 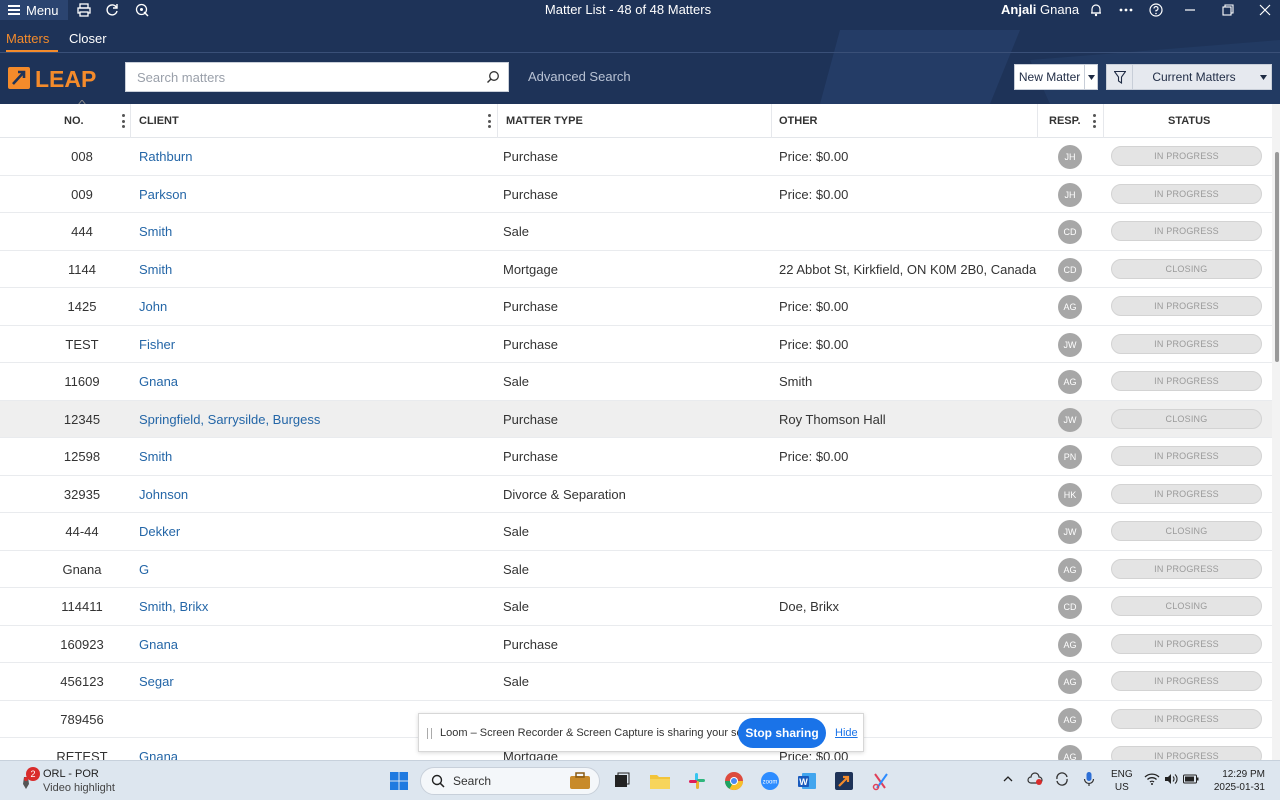 I want to click on volume-icon, so click(x=1171, y=779).